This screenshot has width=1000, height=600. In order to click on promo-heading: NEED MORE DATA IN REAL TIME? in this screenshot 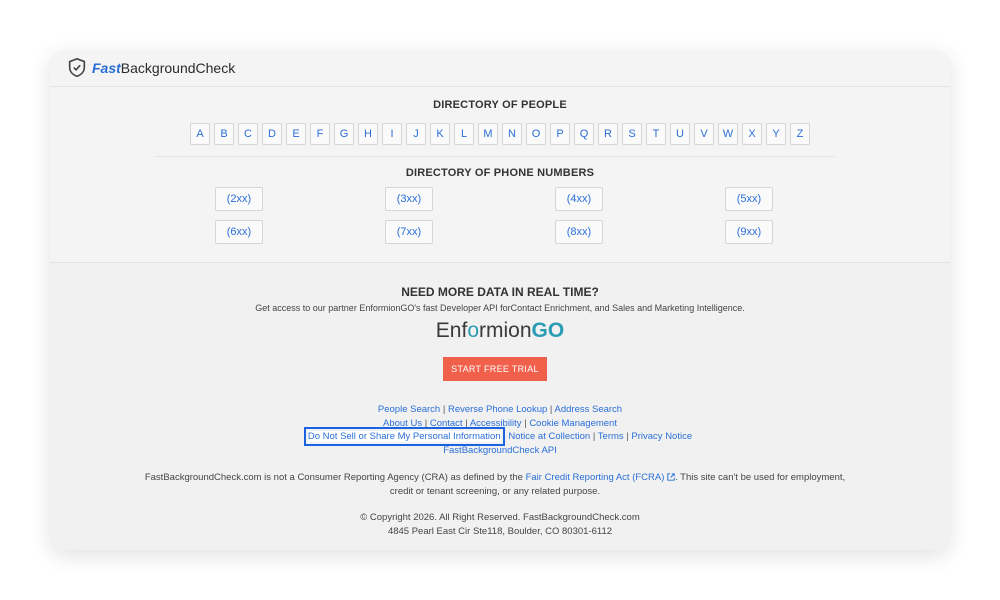, I will do `click(500, 292)`.